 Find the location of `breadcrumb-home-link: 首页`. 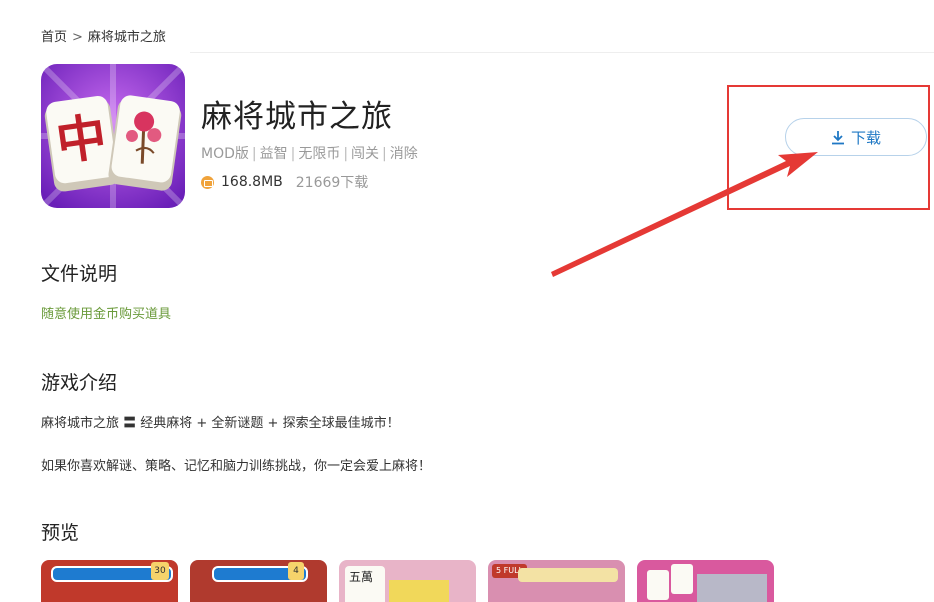

breadcrumb-home-link: 首页 is located at coordinates (54, 37).